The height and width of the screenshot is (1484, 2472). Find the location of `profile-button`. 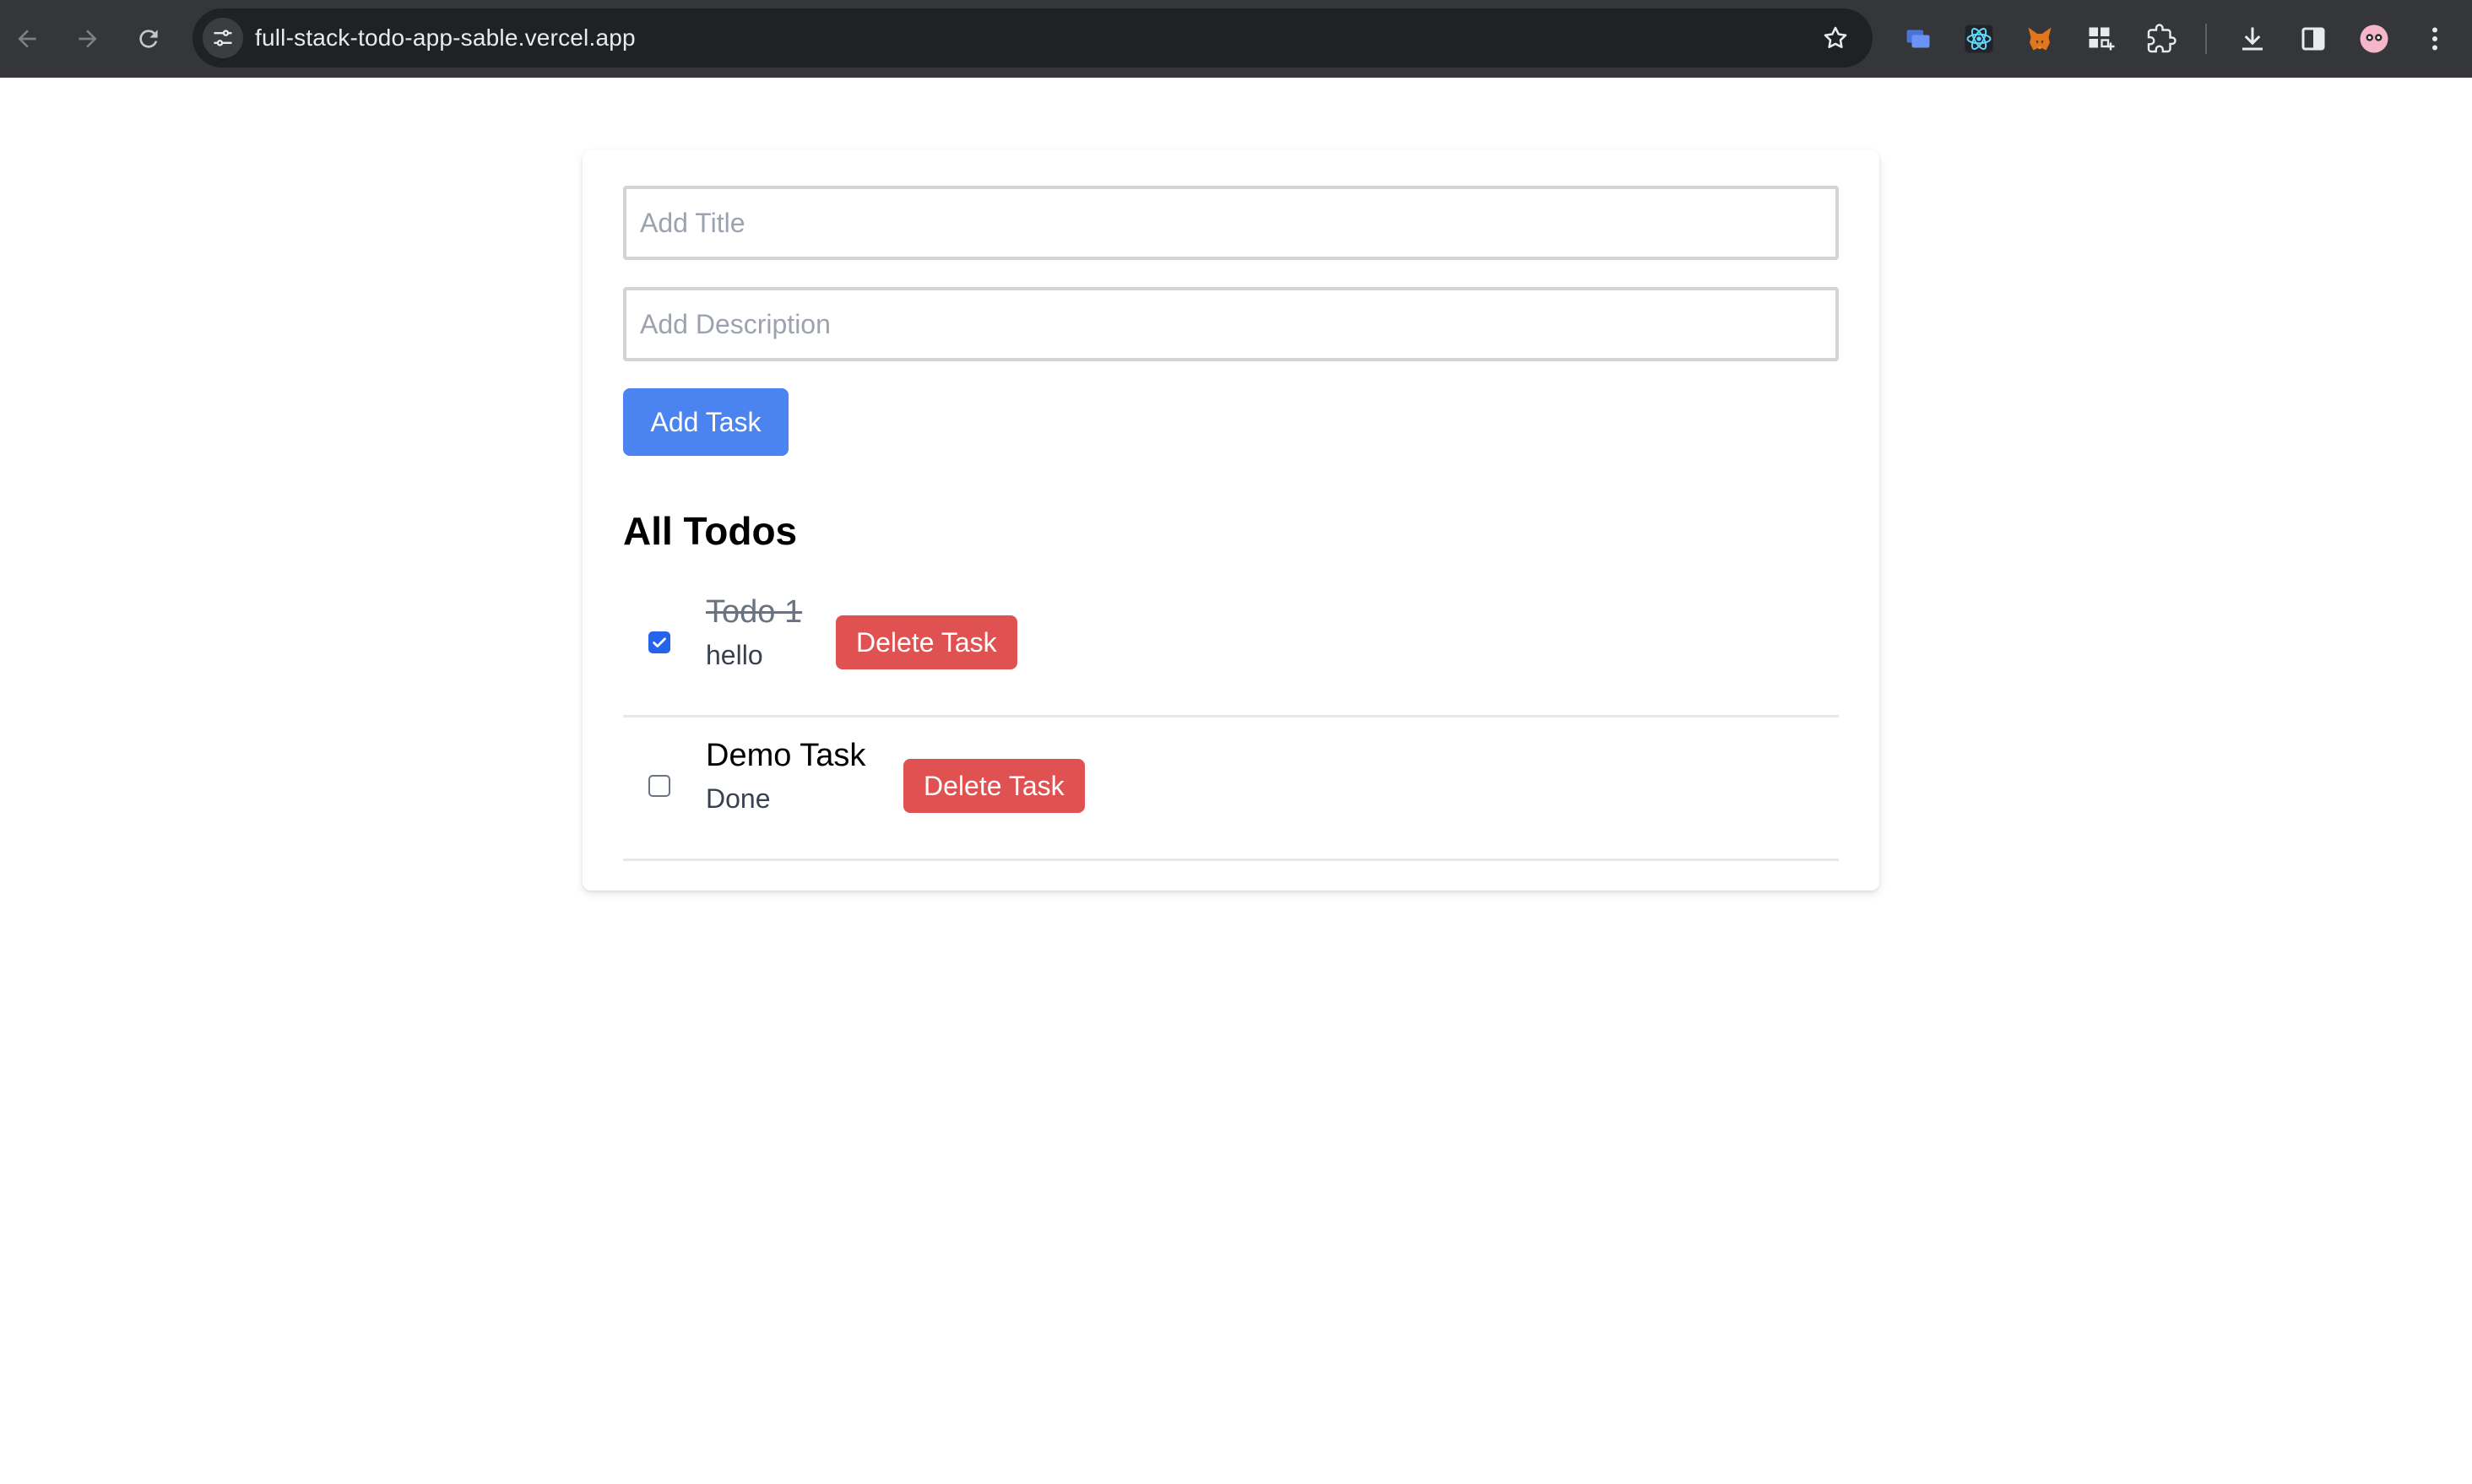

profile-button is located at coordinates (2374, 39).